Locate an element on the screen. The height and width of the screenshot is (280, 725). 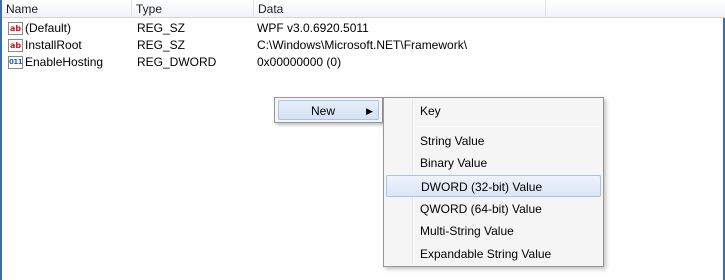
column-header-name: Name is located at coordinates (67, 9).